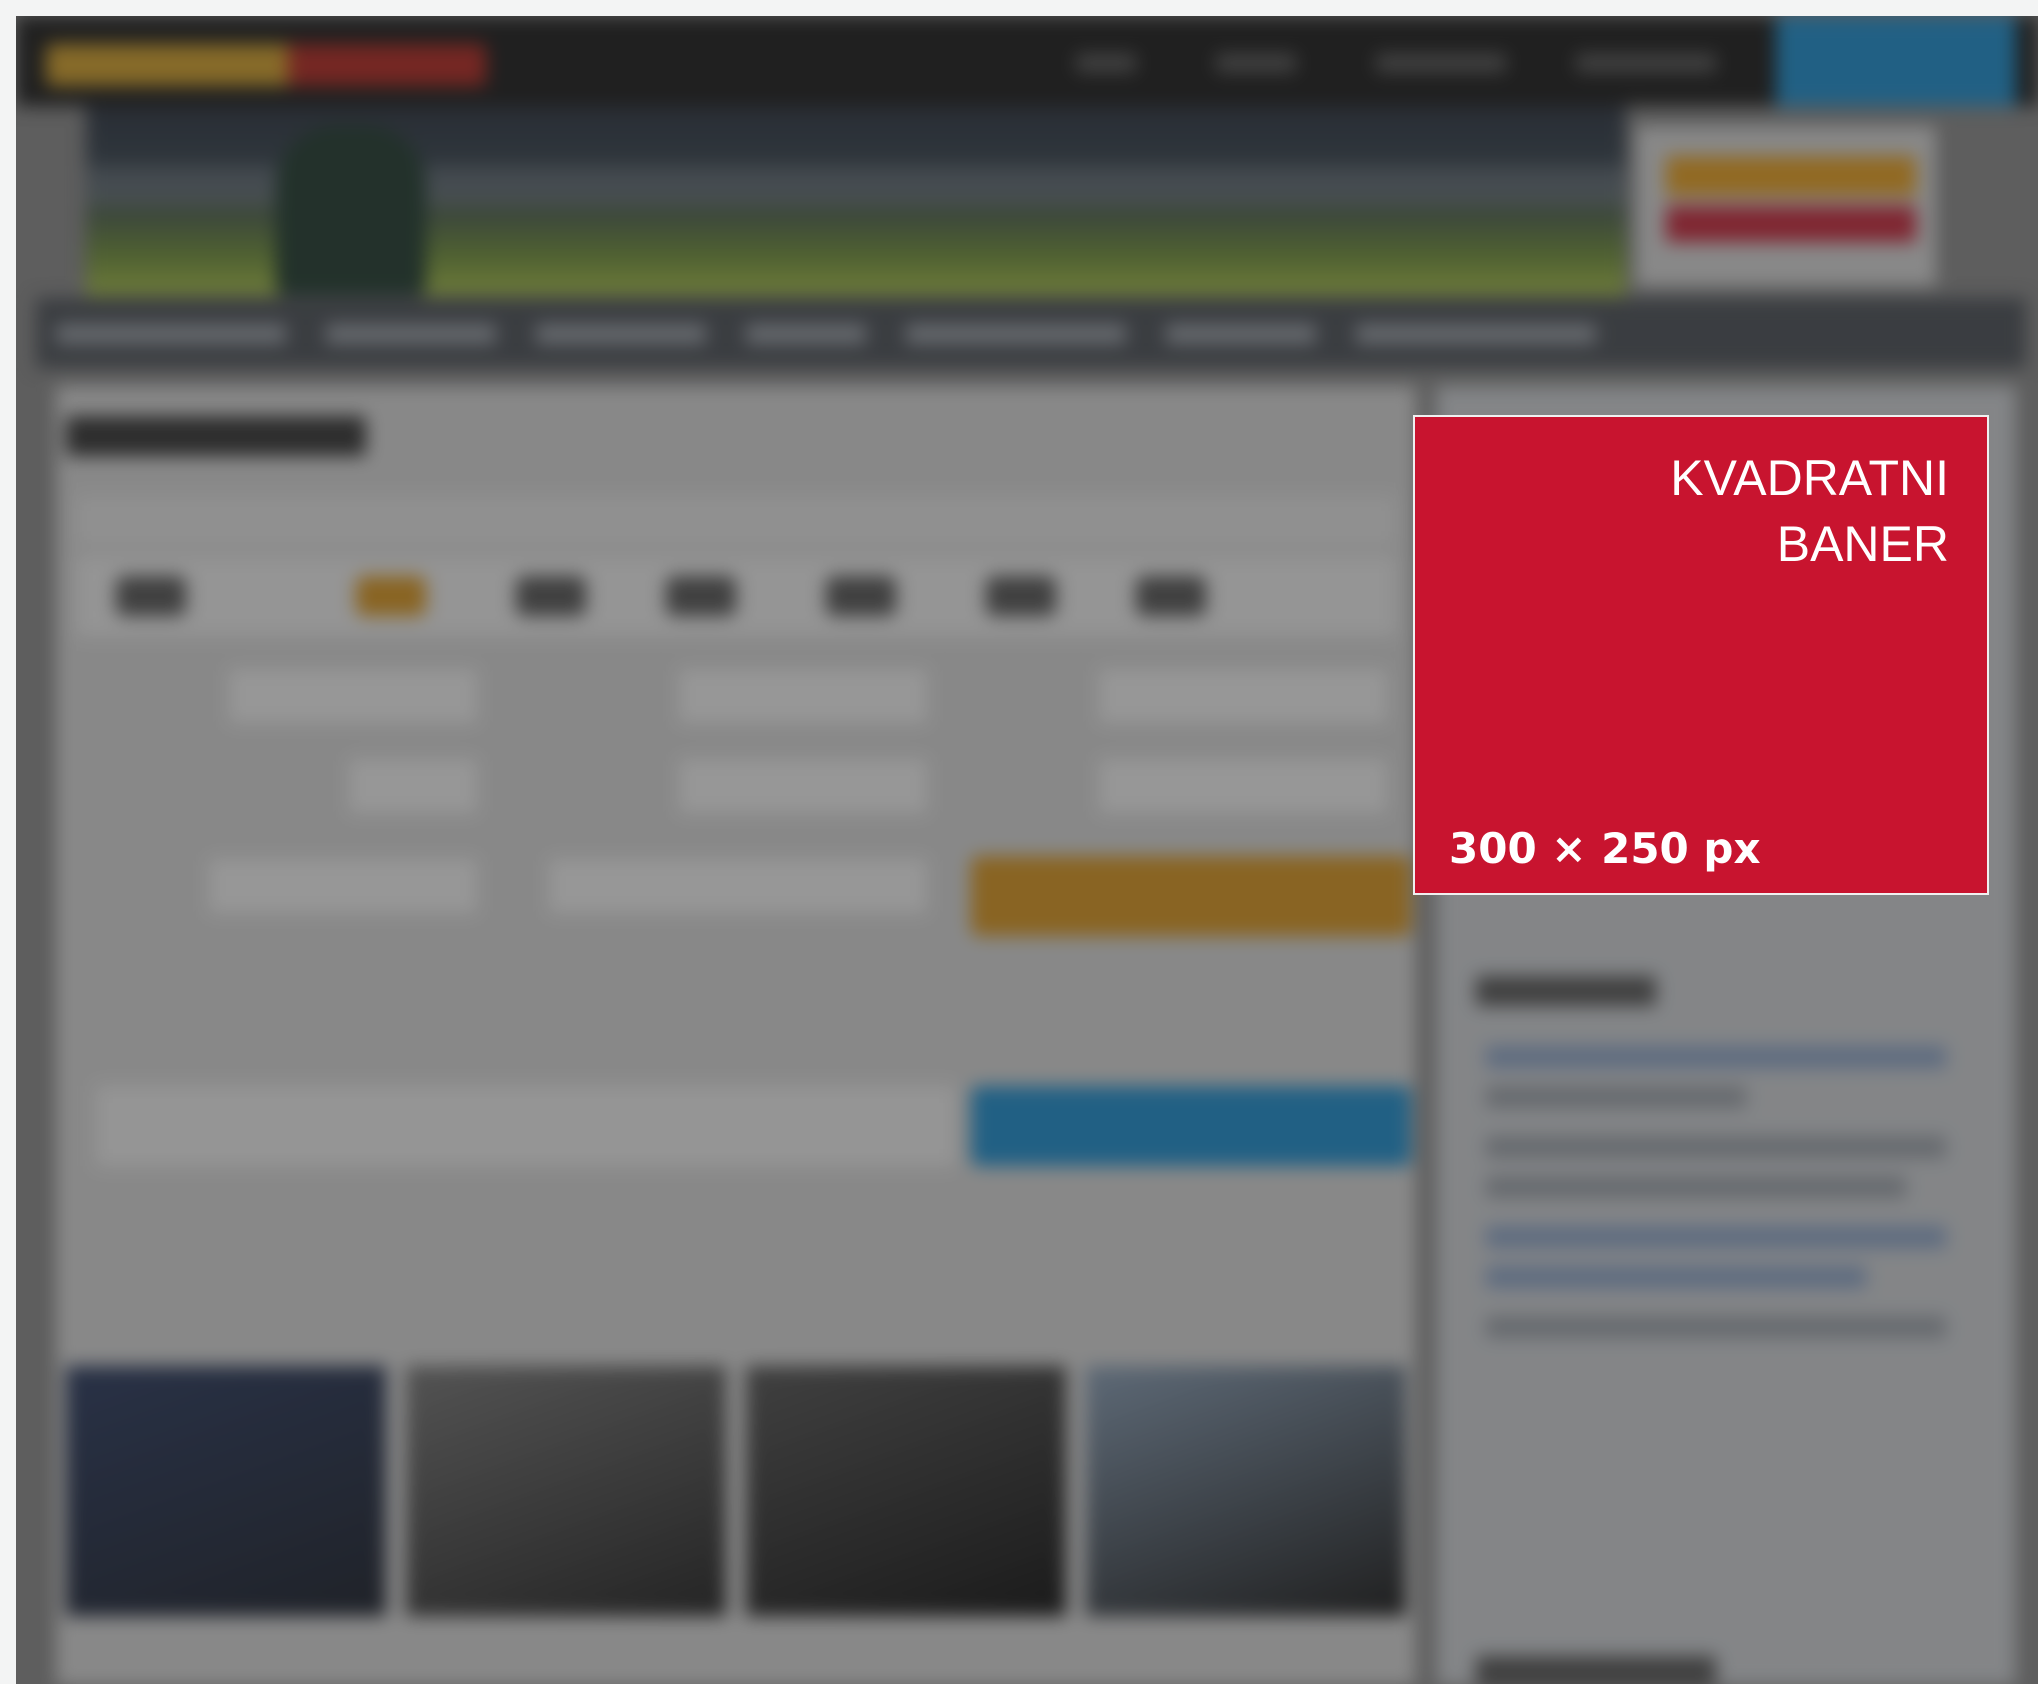 The height and width of the screenshot is (1684, 2038). I want to click on square-banner-ad: KVADRATNI BANER 300 × 250 px, so click(1701, 655).